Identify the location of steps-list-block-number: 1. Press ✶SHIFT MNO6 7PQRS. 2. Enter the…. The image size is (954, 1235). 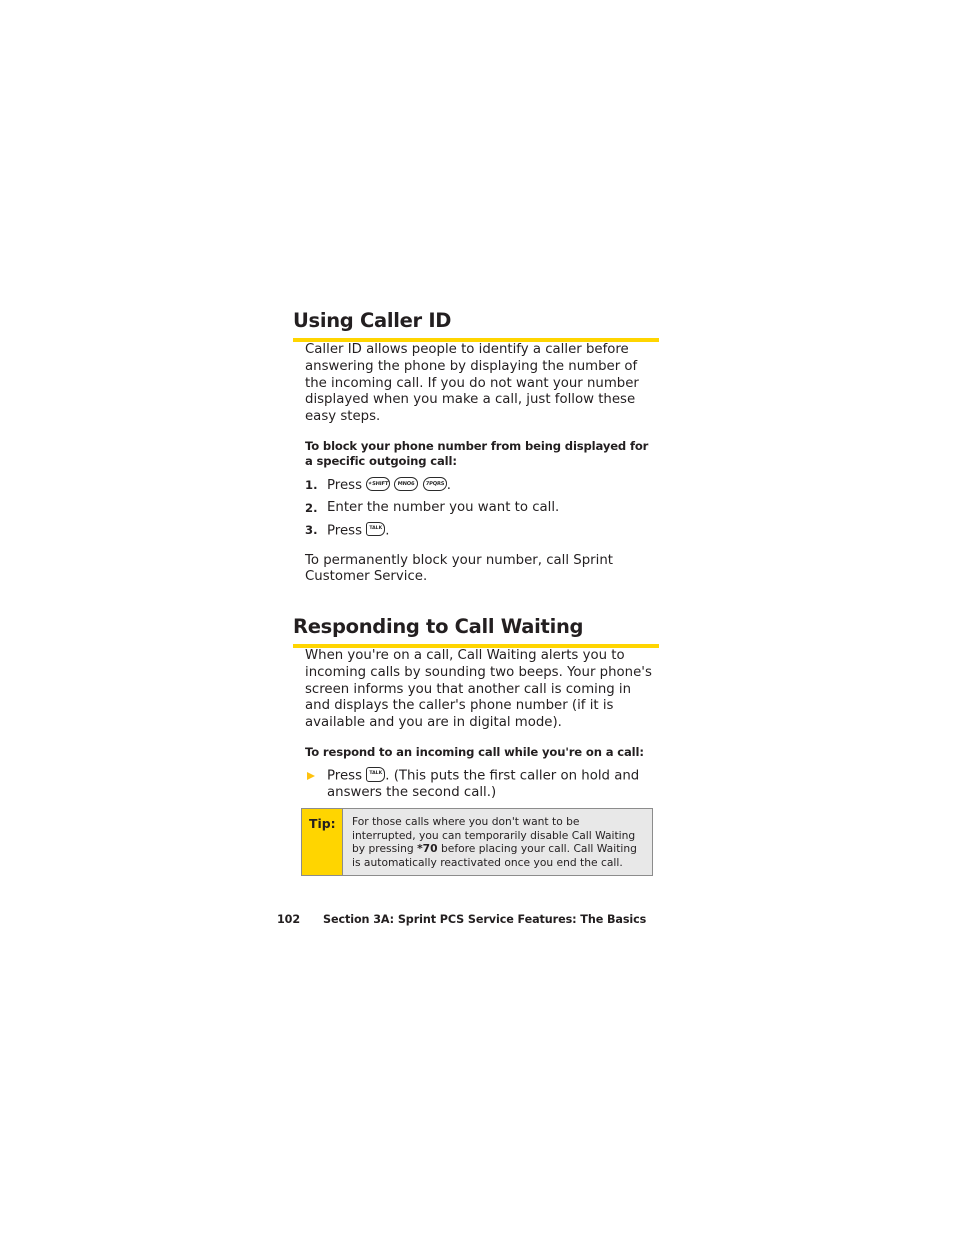
(476, 508).